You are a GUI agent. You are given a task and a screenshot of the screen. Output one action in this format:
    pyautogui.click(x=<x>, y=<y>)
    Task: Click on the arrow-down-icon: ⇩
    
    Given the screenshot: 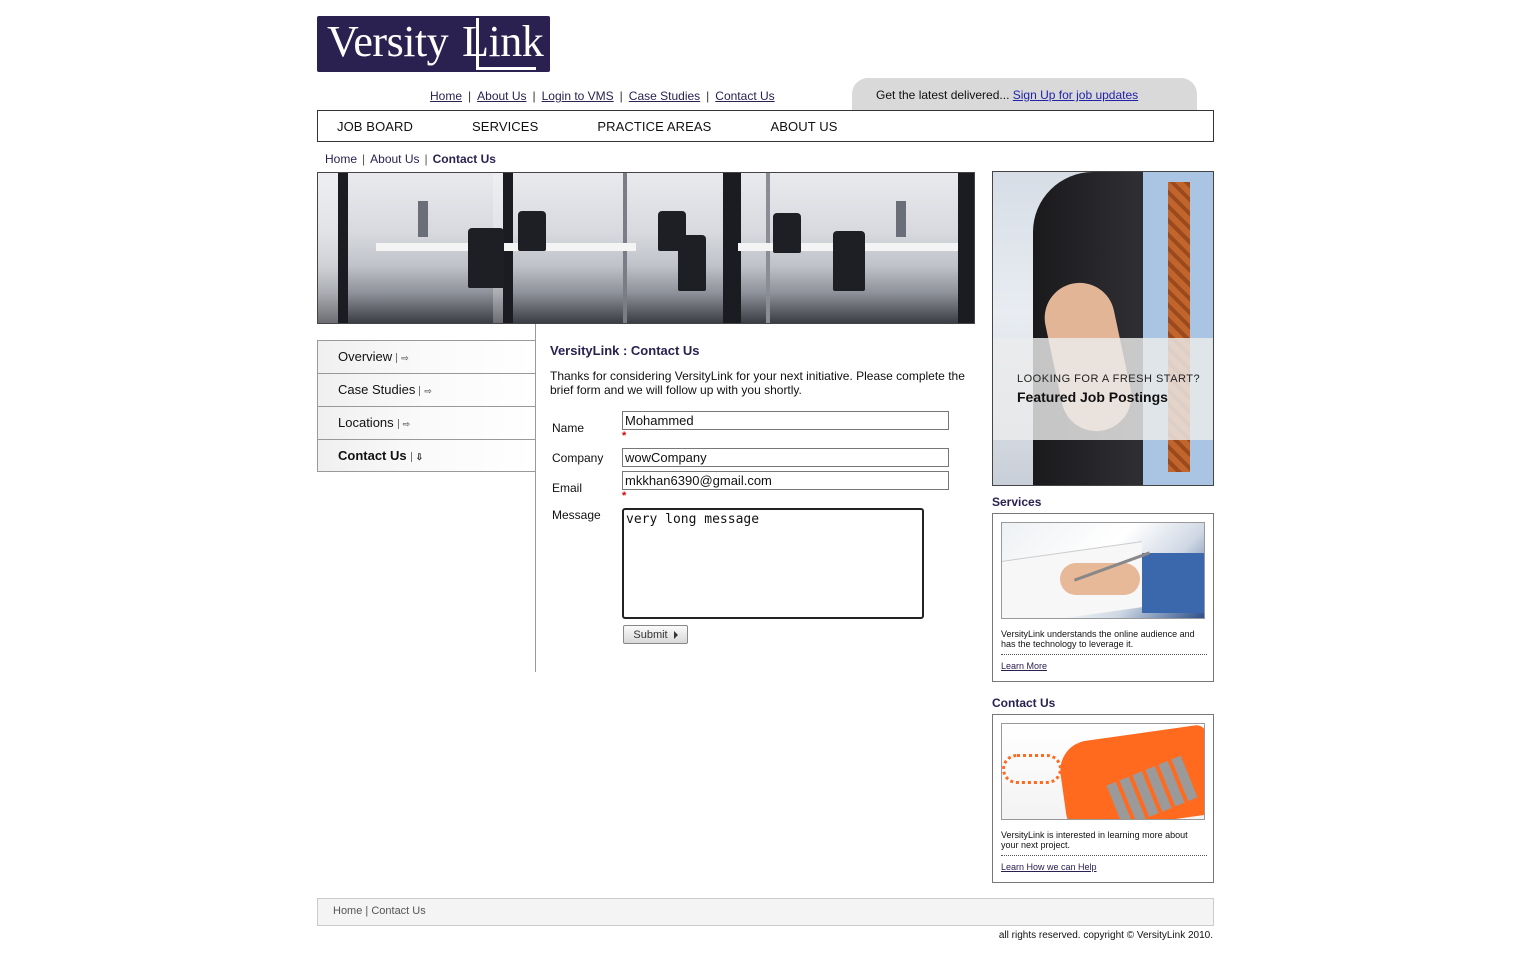 What is the action you would take?
    pyautogui.click(x=416, y=457)
    